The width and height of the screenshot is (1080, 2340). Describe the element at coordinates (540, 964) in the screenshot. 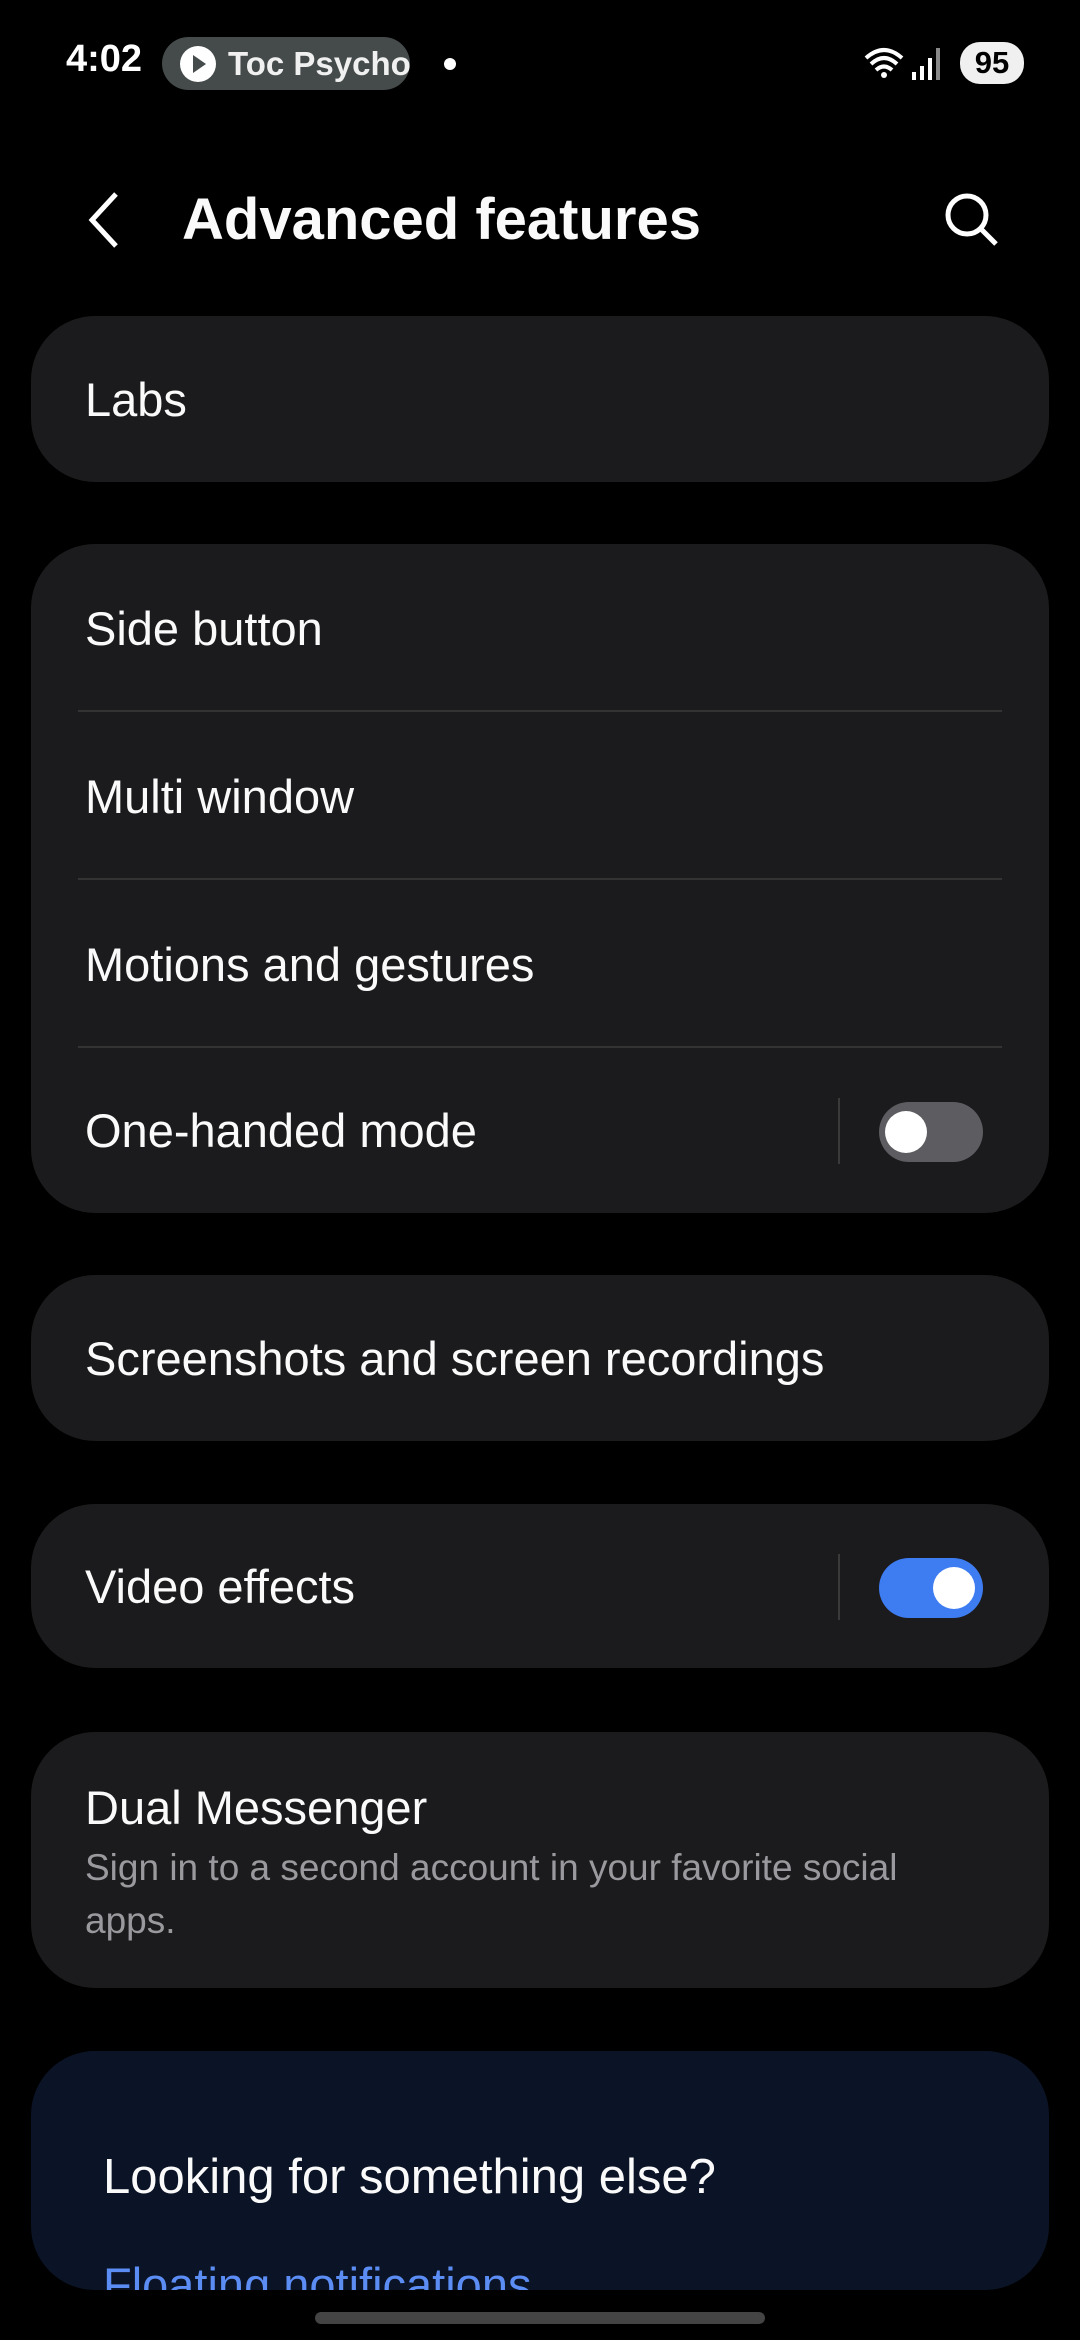

I see `motions-gestures-item: Motions and gestures` at that location.